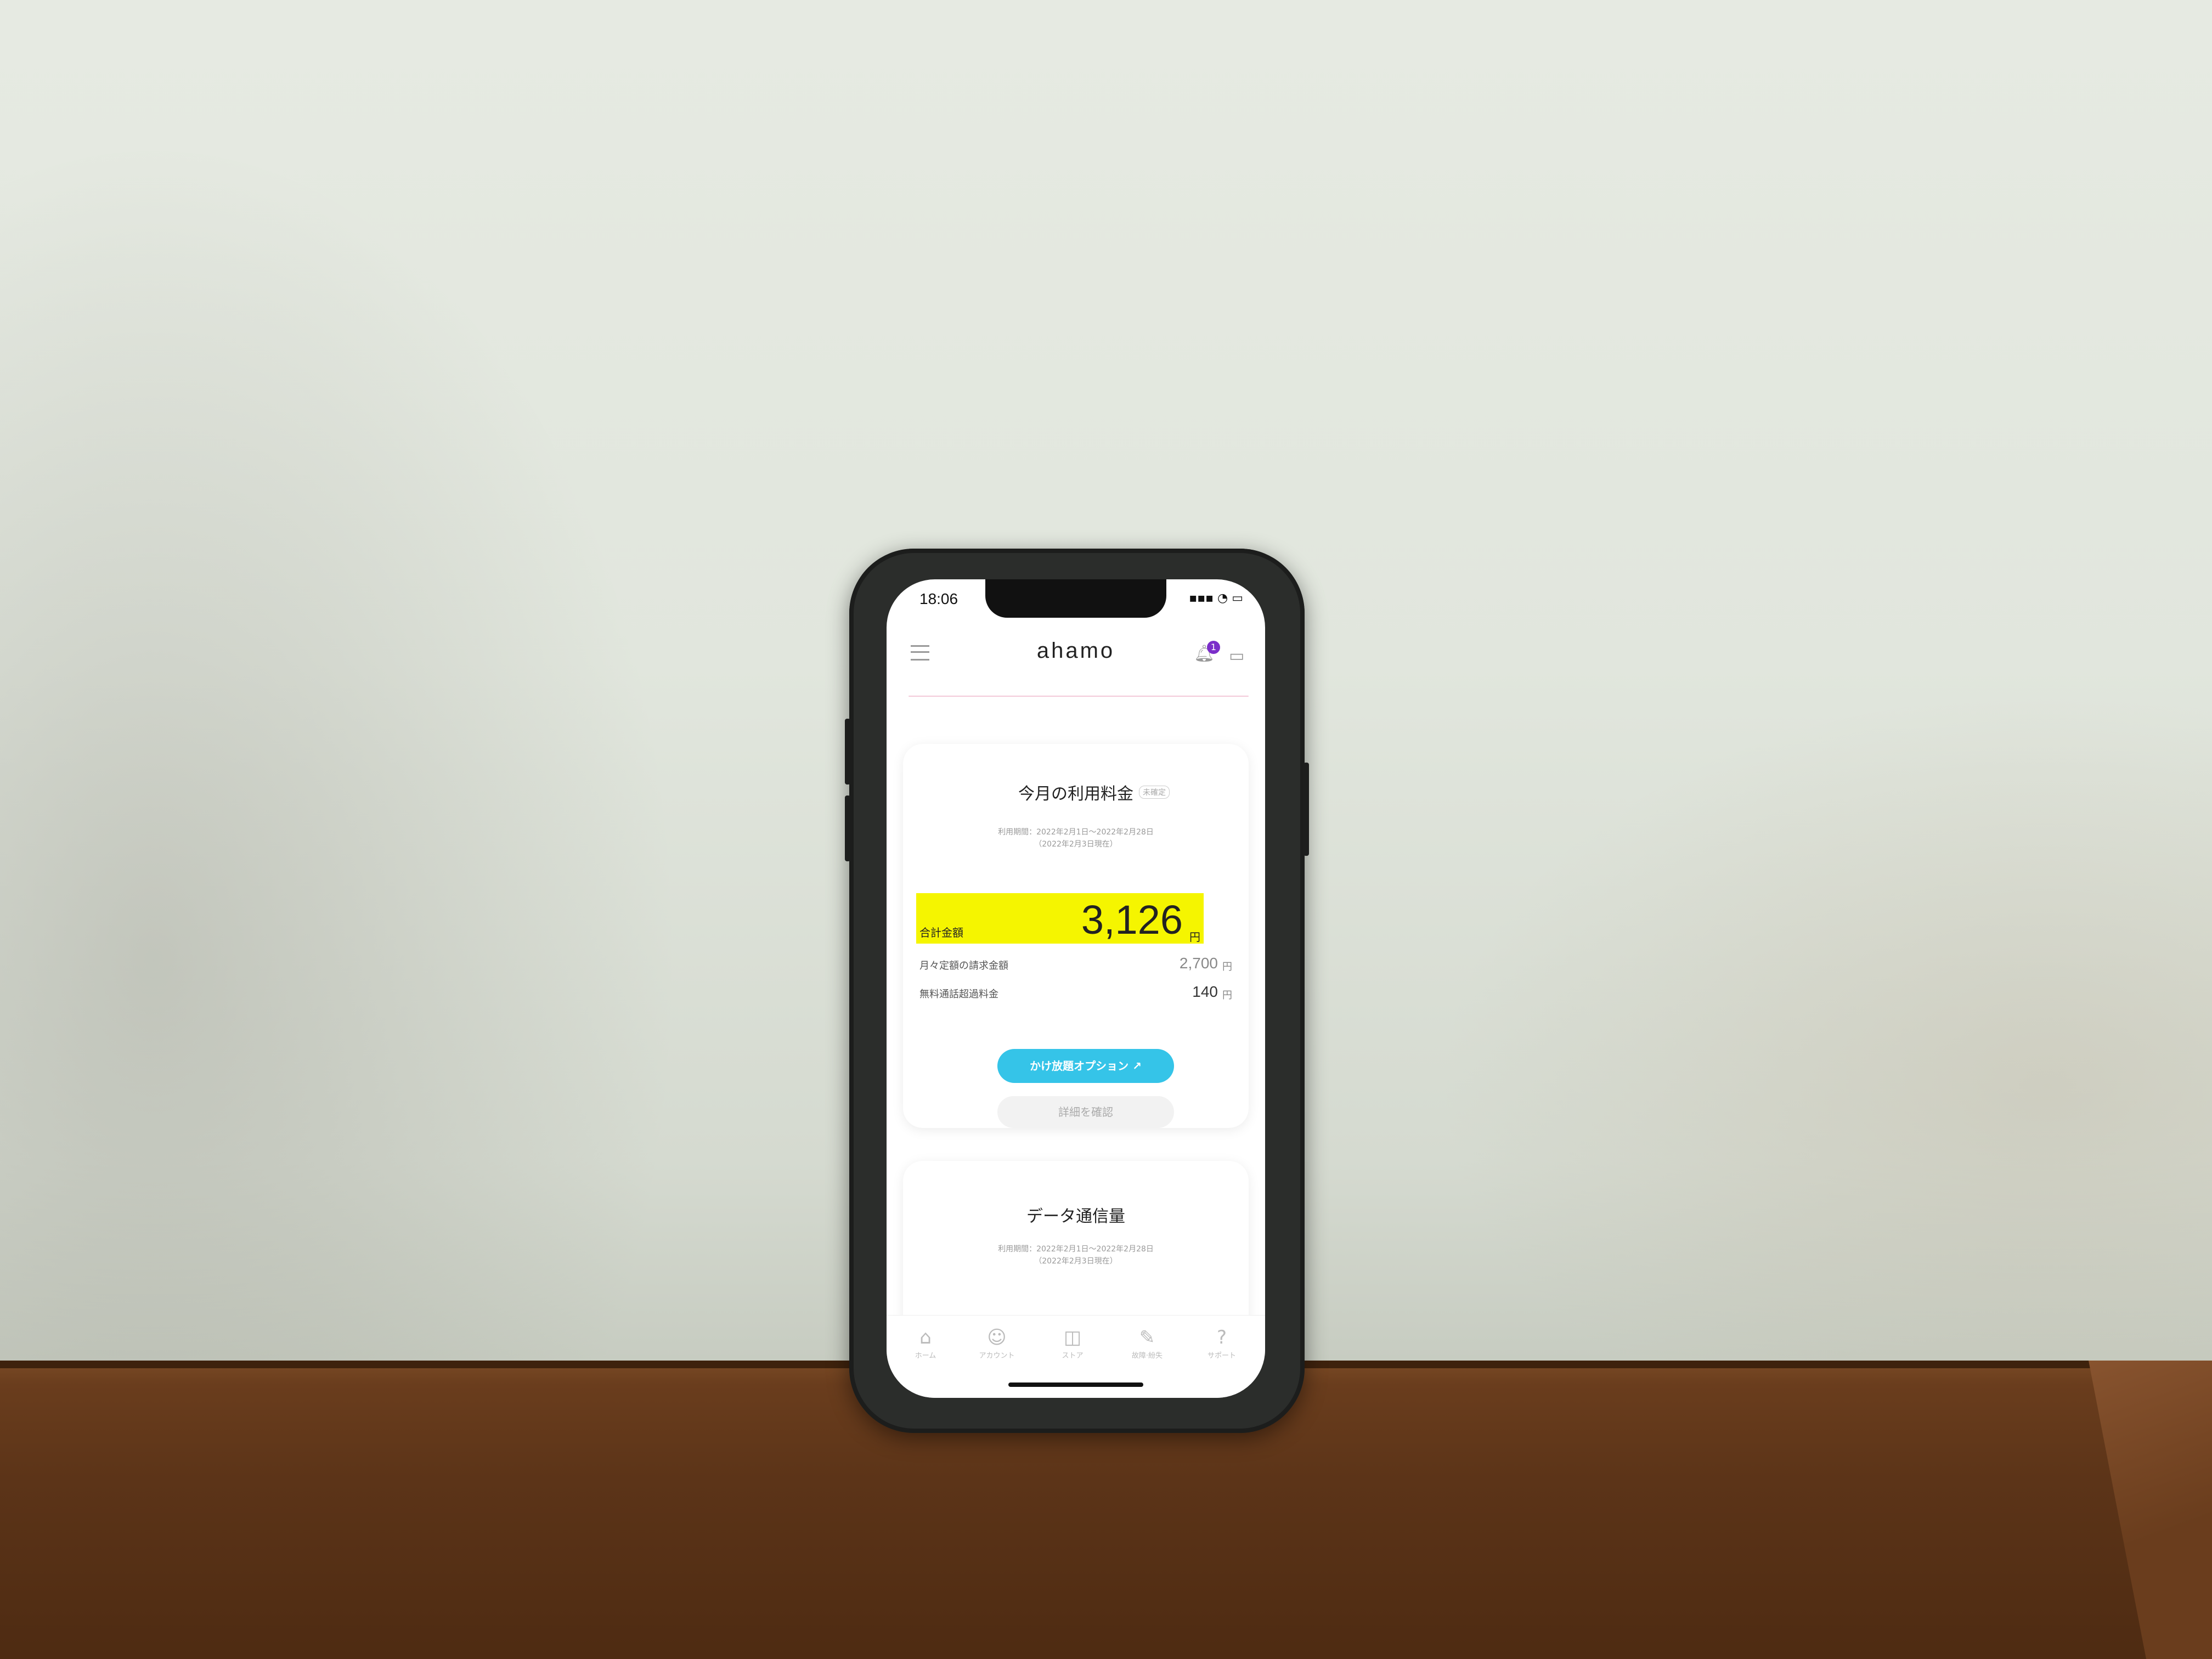  What do you see at coordinates (997, 1338) in the screenshot?
I see `account-icon: ☺` at bounding box center [997, 1338].